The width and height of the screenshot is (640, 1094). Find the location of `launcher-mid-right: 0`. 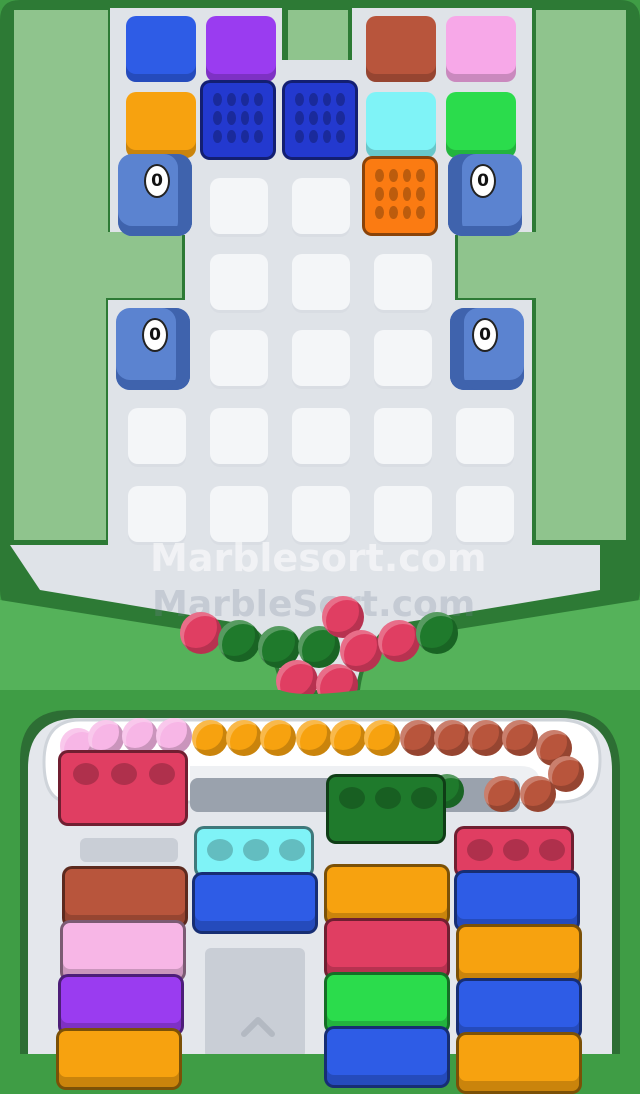

launcher-mid-right: 0 is located at coordinates (487, 349).